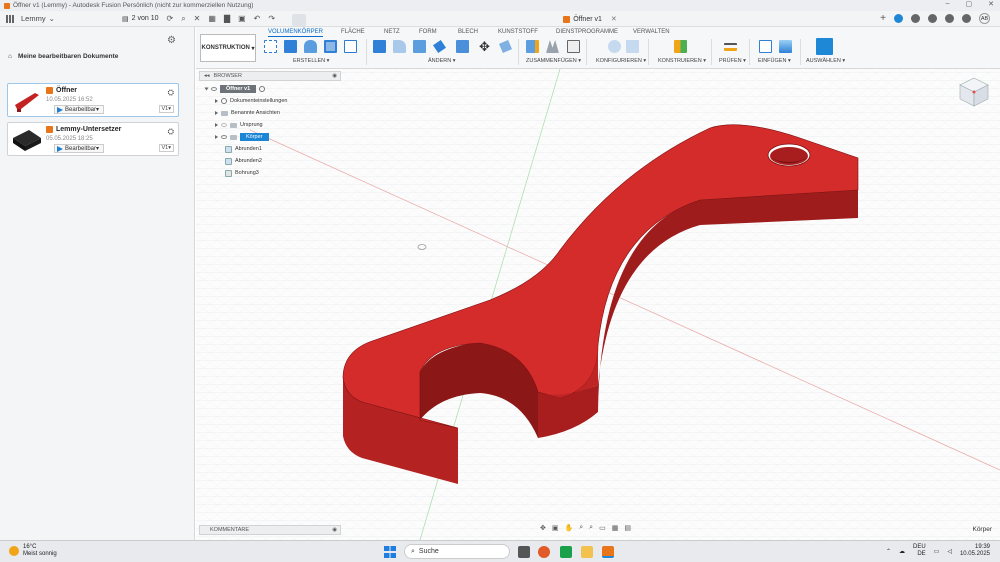  I want to click on search-icon: ⌕, so click(183, 19).